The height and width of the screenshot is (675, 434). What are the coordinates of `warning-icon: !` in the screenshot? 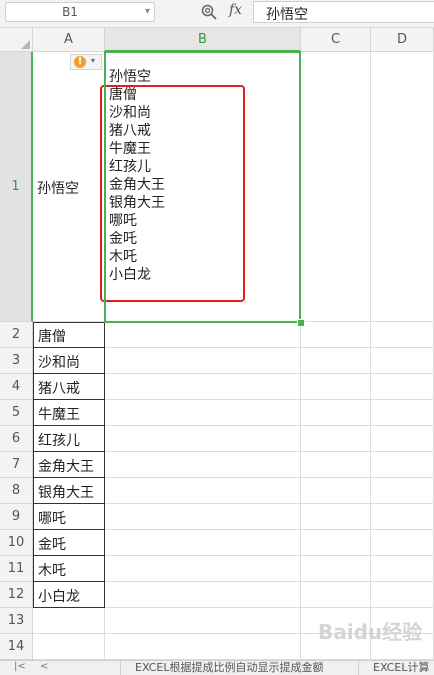 It's located at (80, 62).